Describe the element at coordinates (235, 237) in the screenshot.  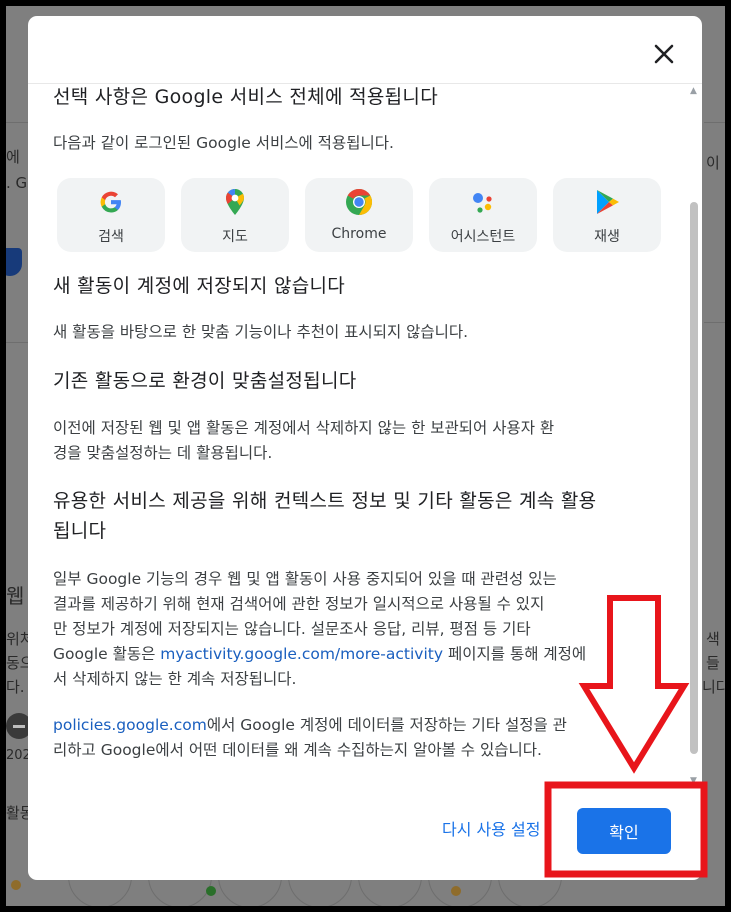
I see `service-label: 지도` at that location.